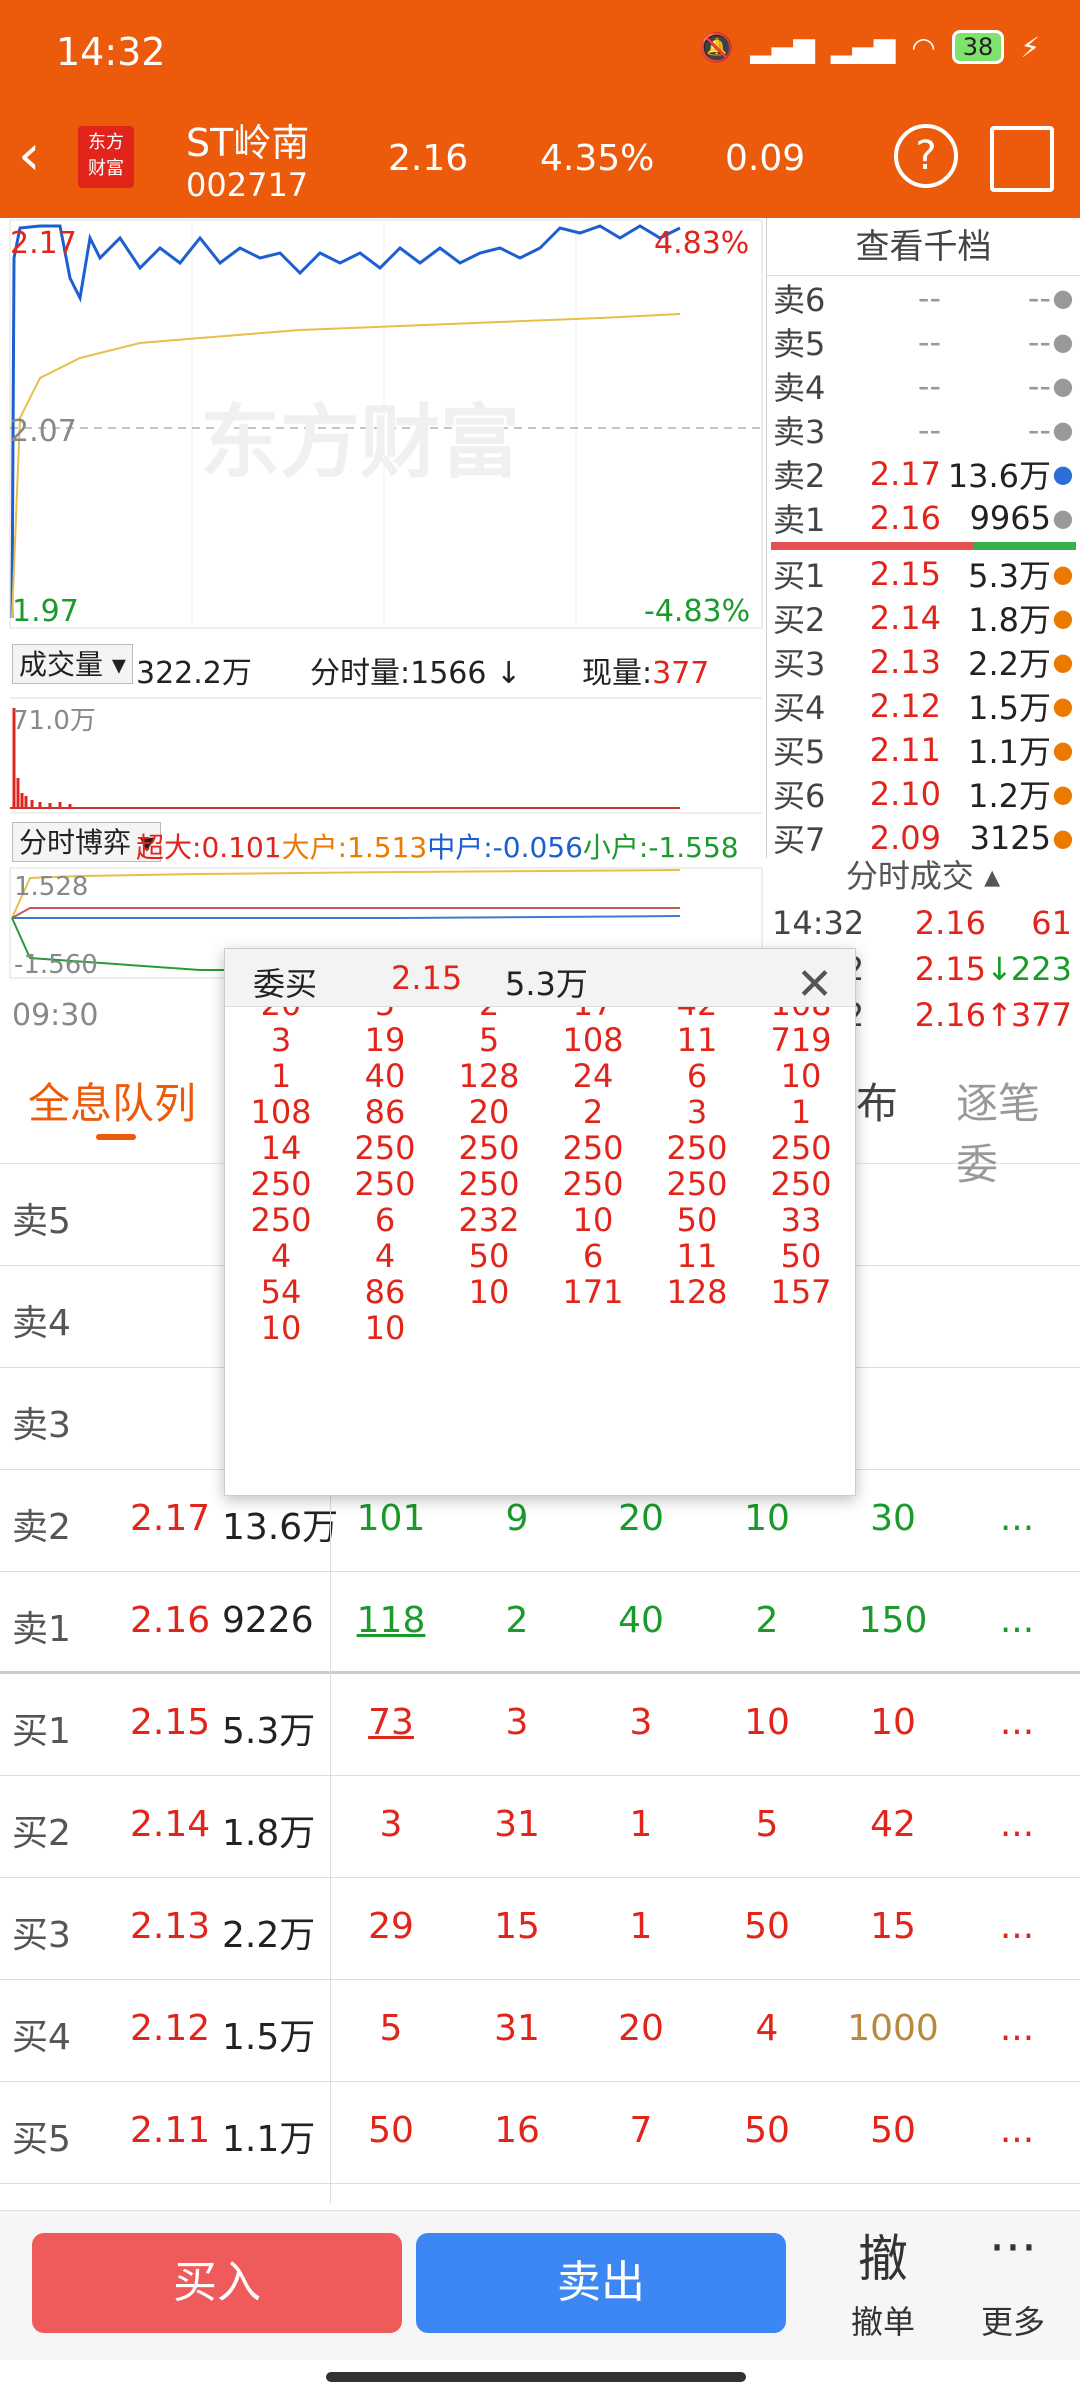 The image size is (1080, 2400). I want to click on queue-cell: 118, so click(391, 1620).